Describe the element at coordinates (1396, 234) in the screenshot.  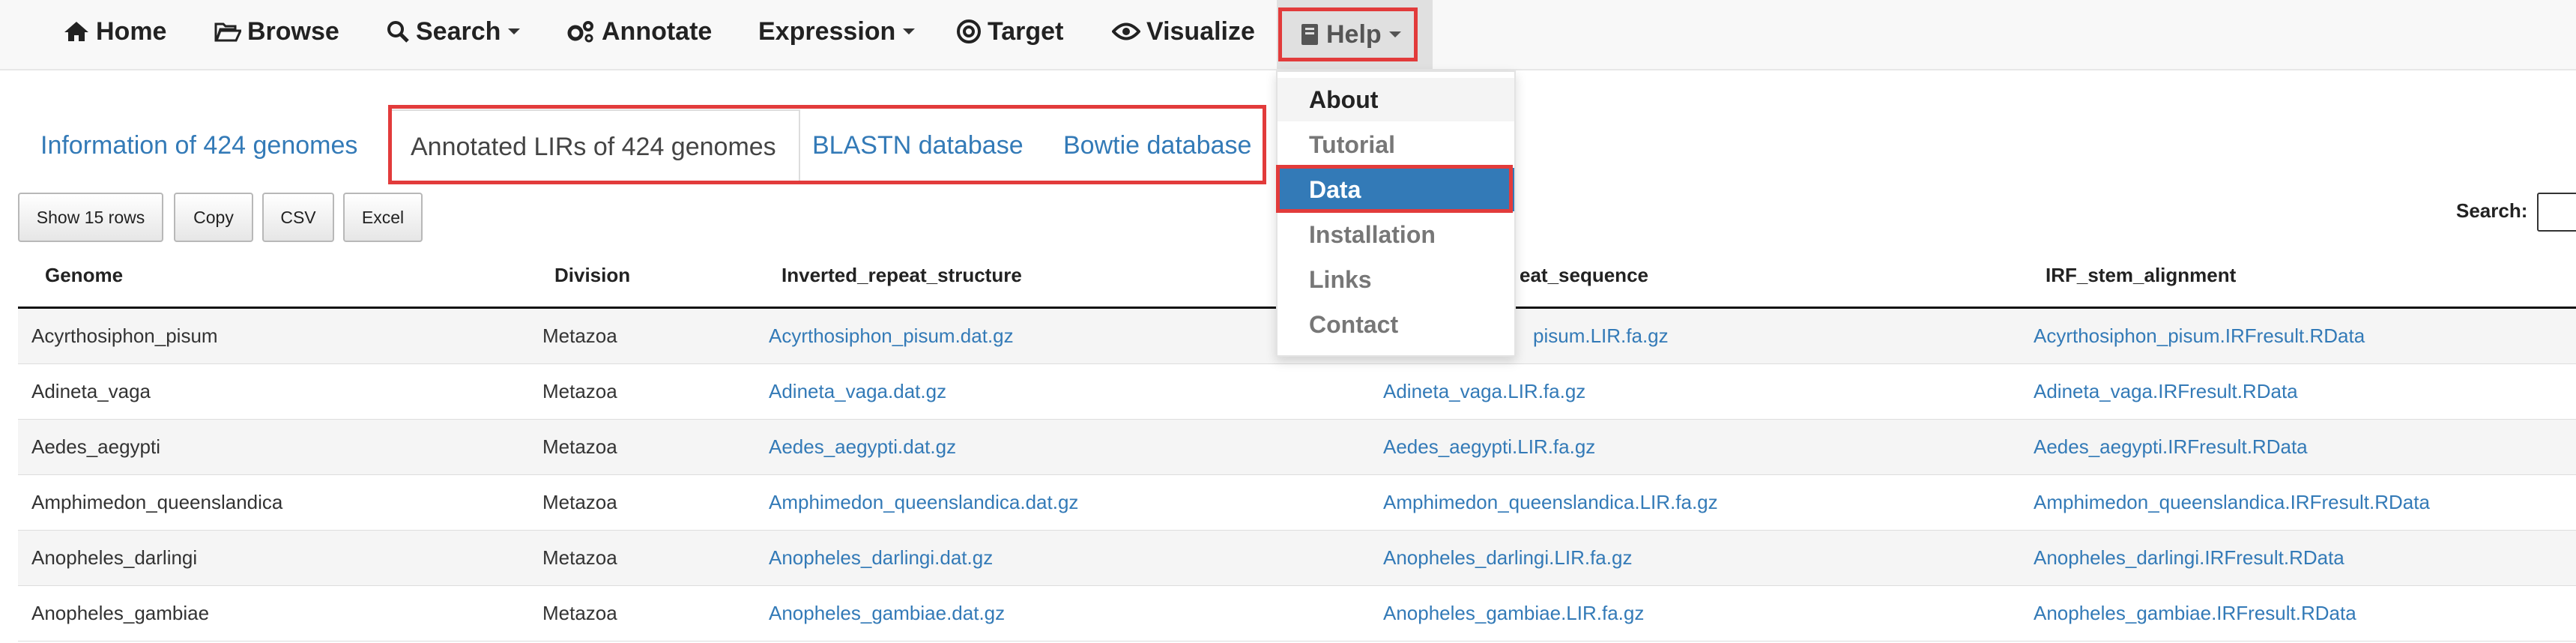
I see `menu-item-installation: Installation` at that location.